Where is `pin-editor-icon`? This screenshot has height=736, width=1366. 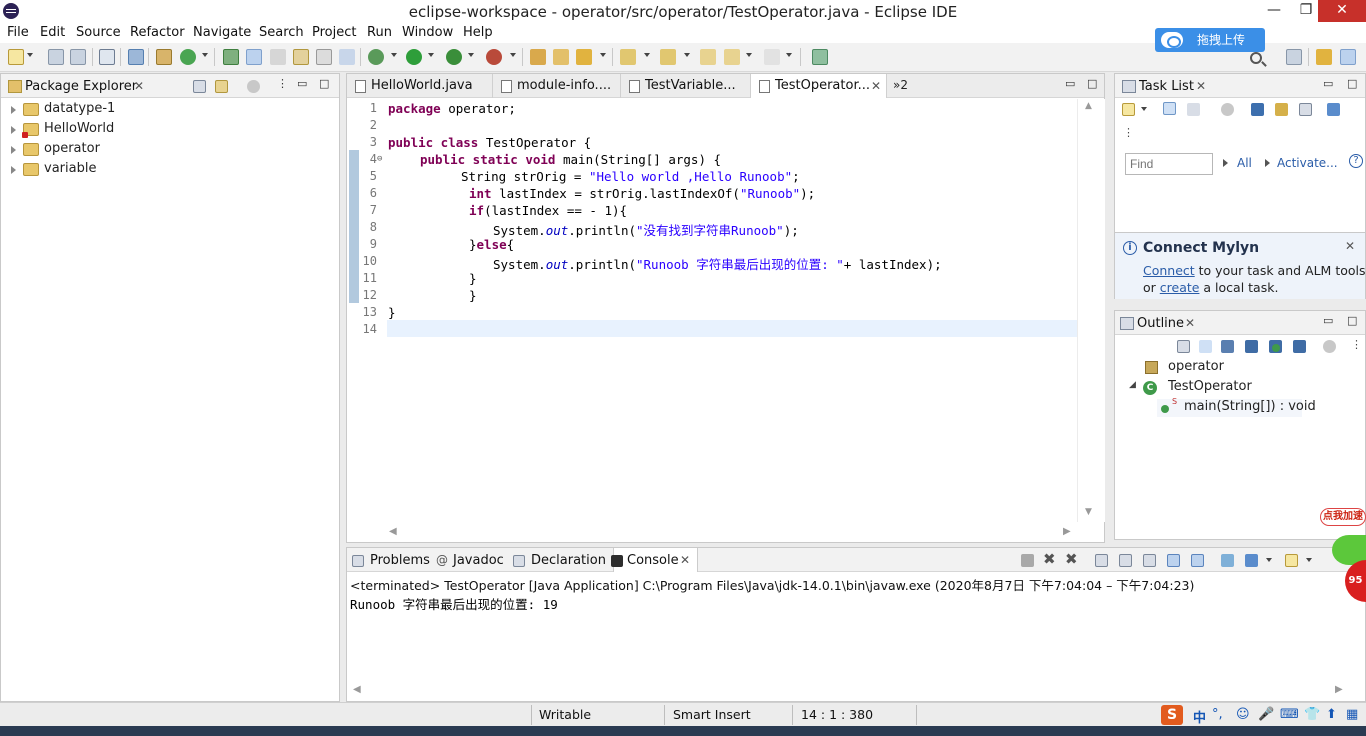
pin-editor-icon is located at coordinates (820, 57).